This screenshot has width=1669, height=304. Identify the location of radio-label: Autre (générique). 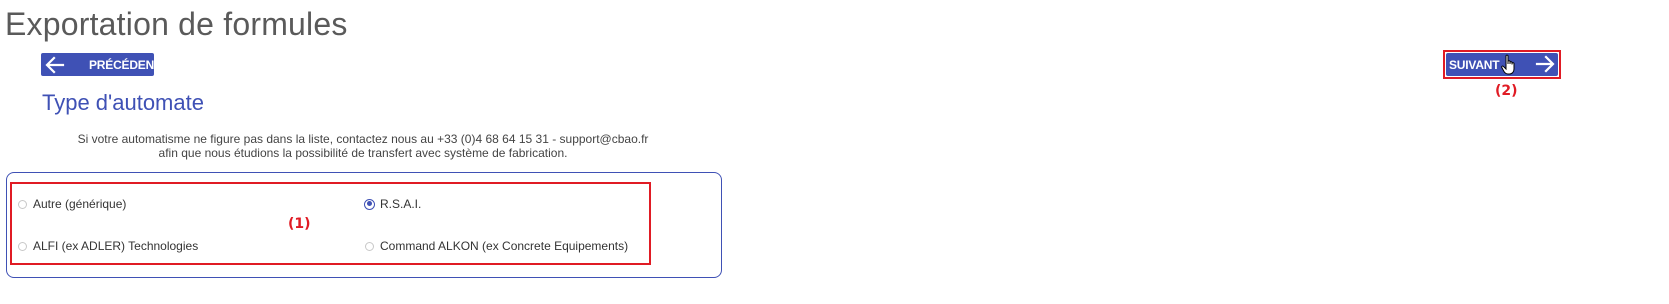
(80, 204).